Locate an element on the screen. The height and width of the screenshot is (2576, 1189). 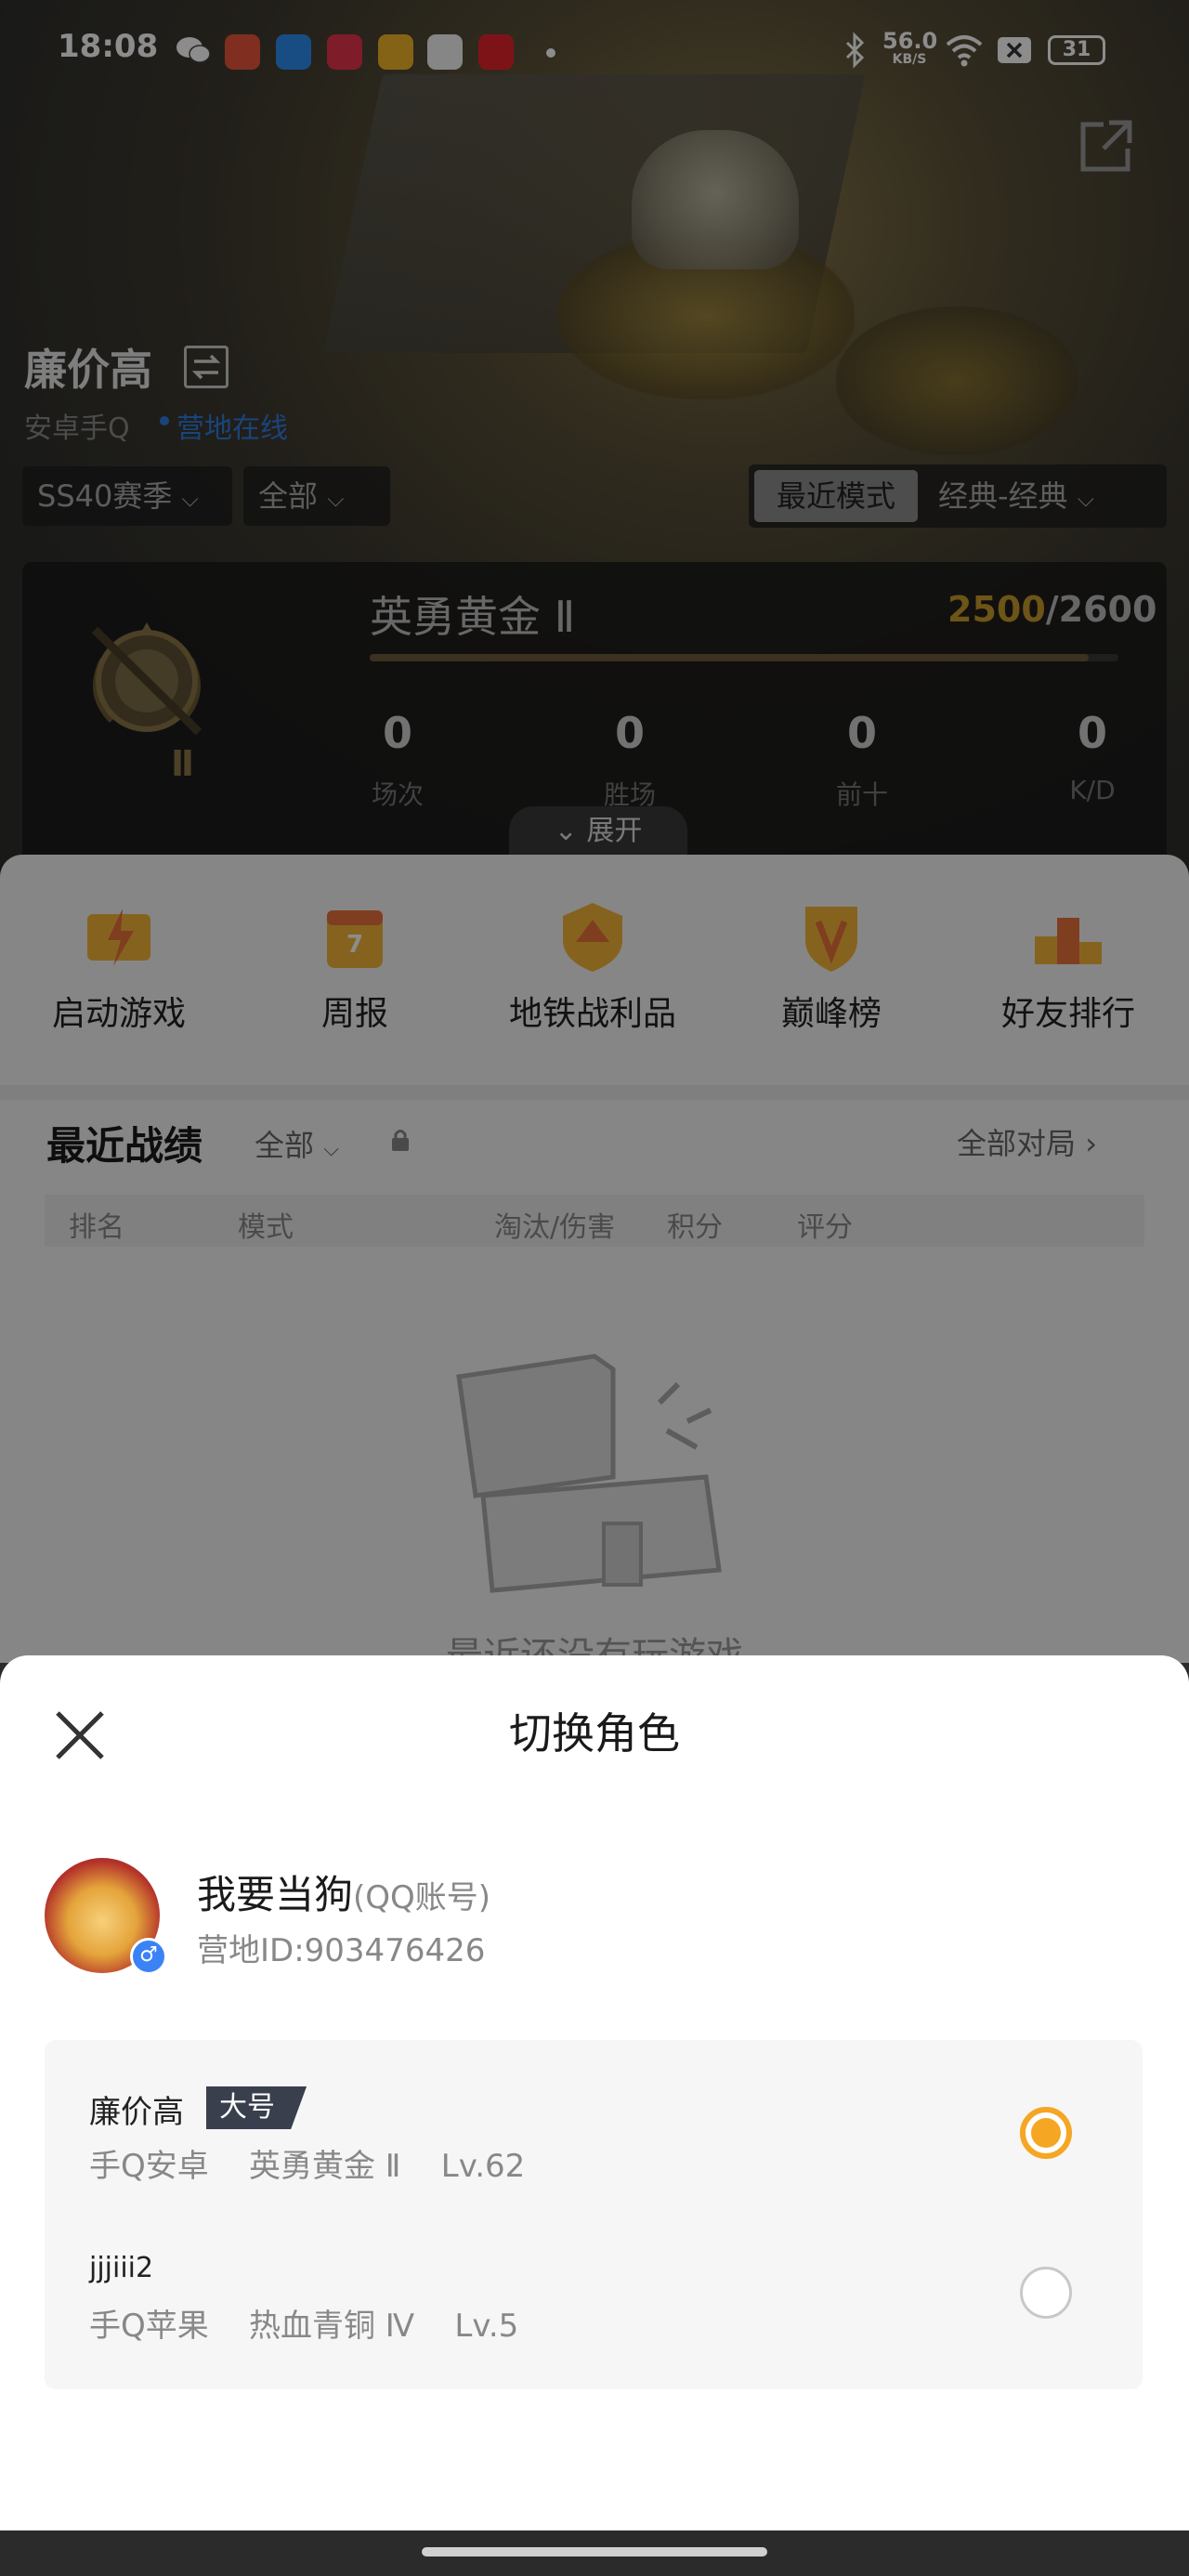
role-name: jjjiii2 is located at coordinates (122, 2268).